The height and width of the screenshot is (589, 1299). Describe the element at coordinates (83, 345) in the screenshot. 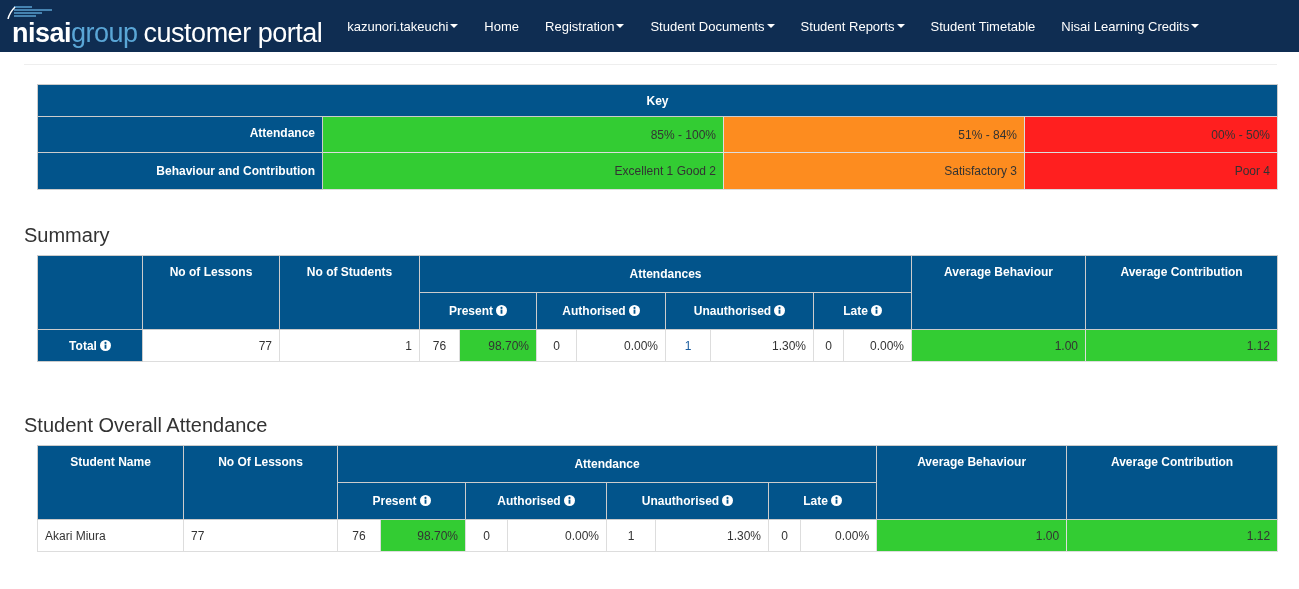

I see `column-header: Total` at that location.